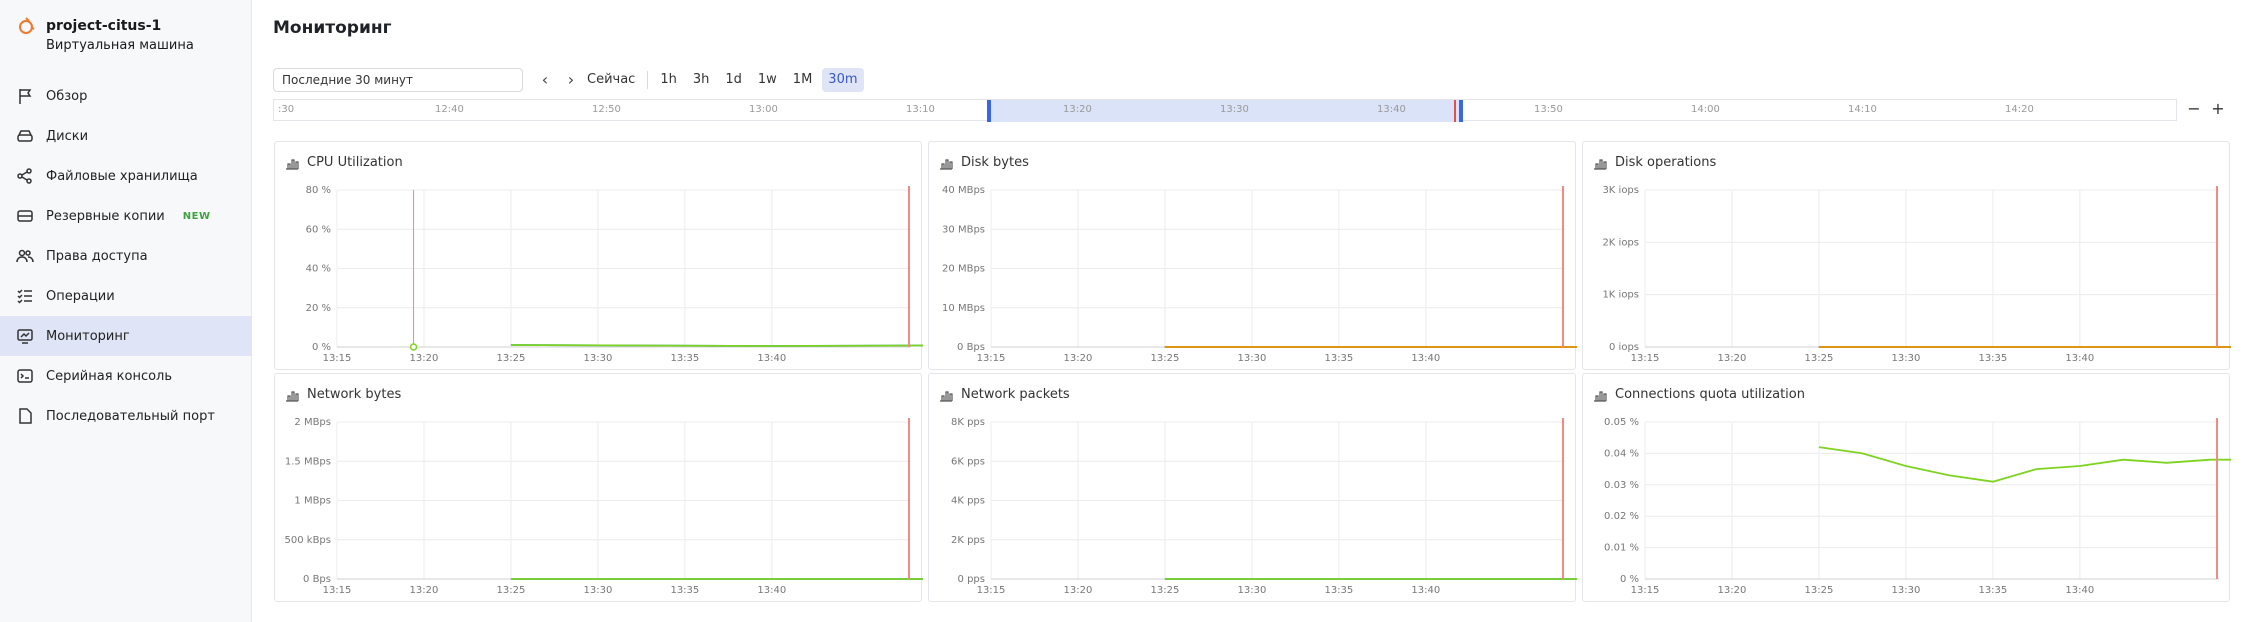  I want to click on timeline-label: 13:00, so click(763, 109).